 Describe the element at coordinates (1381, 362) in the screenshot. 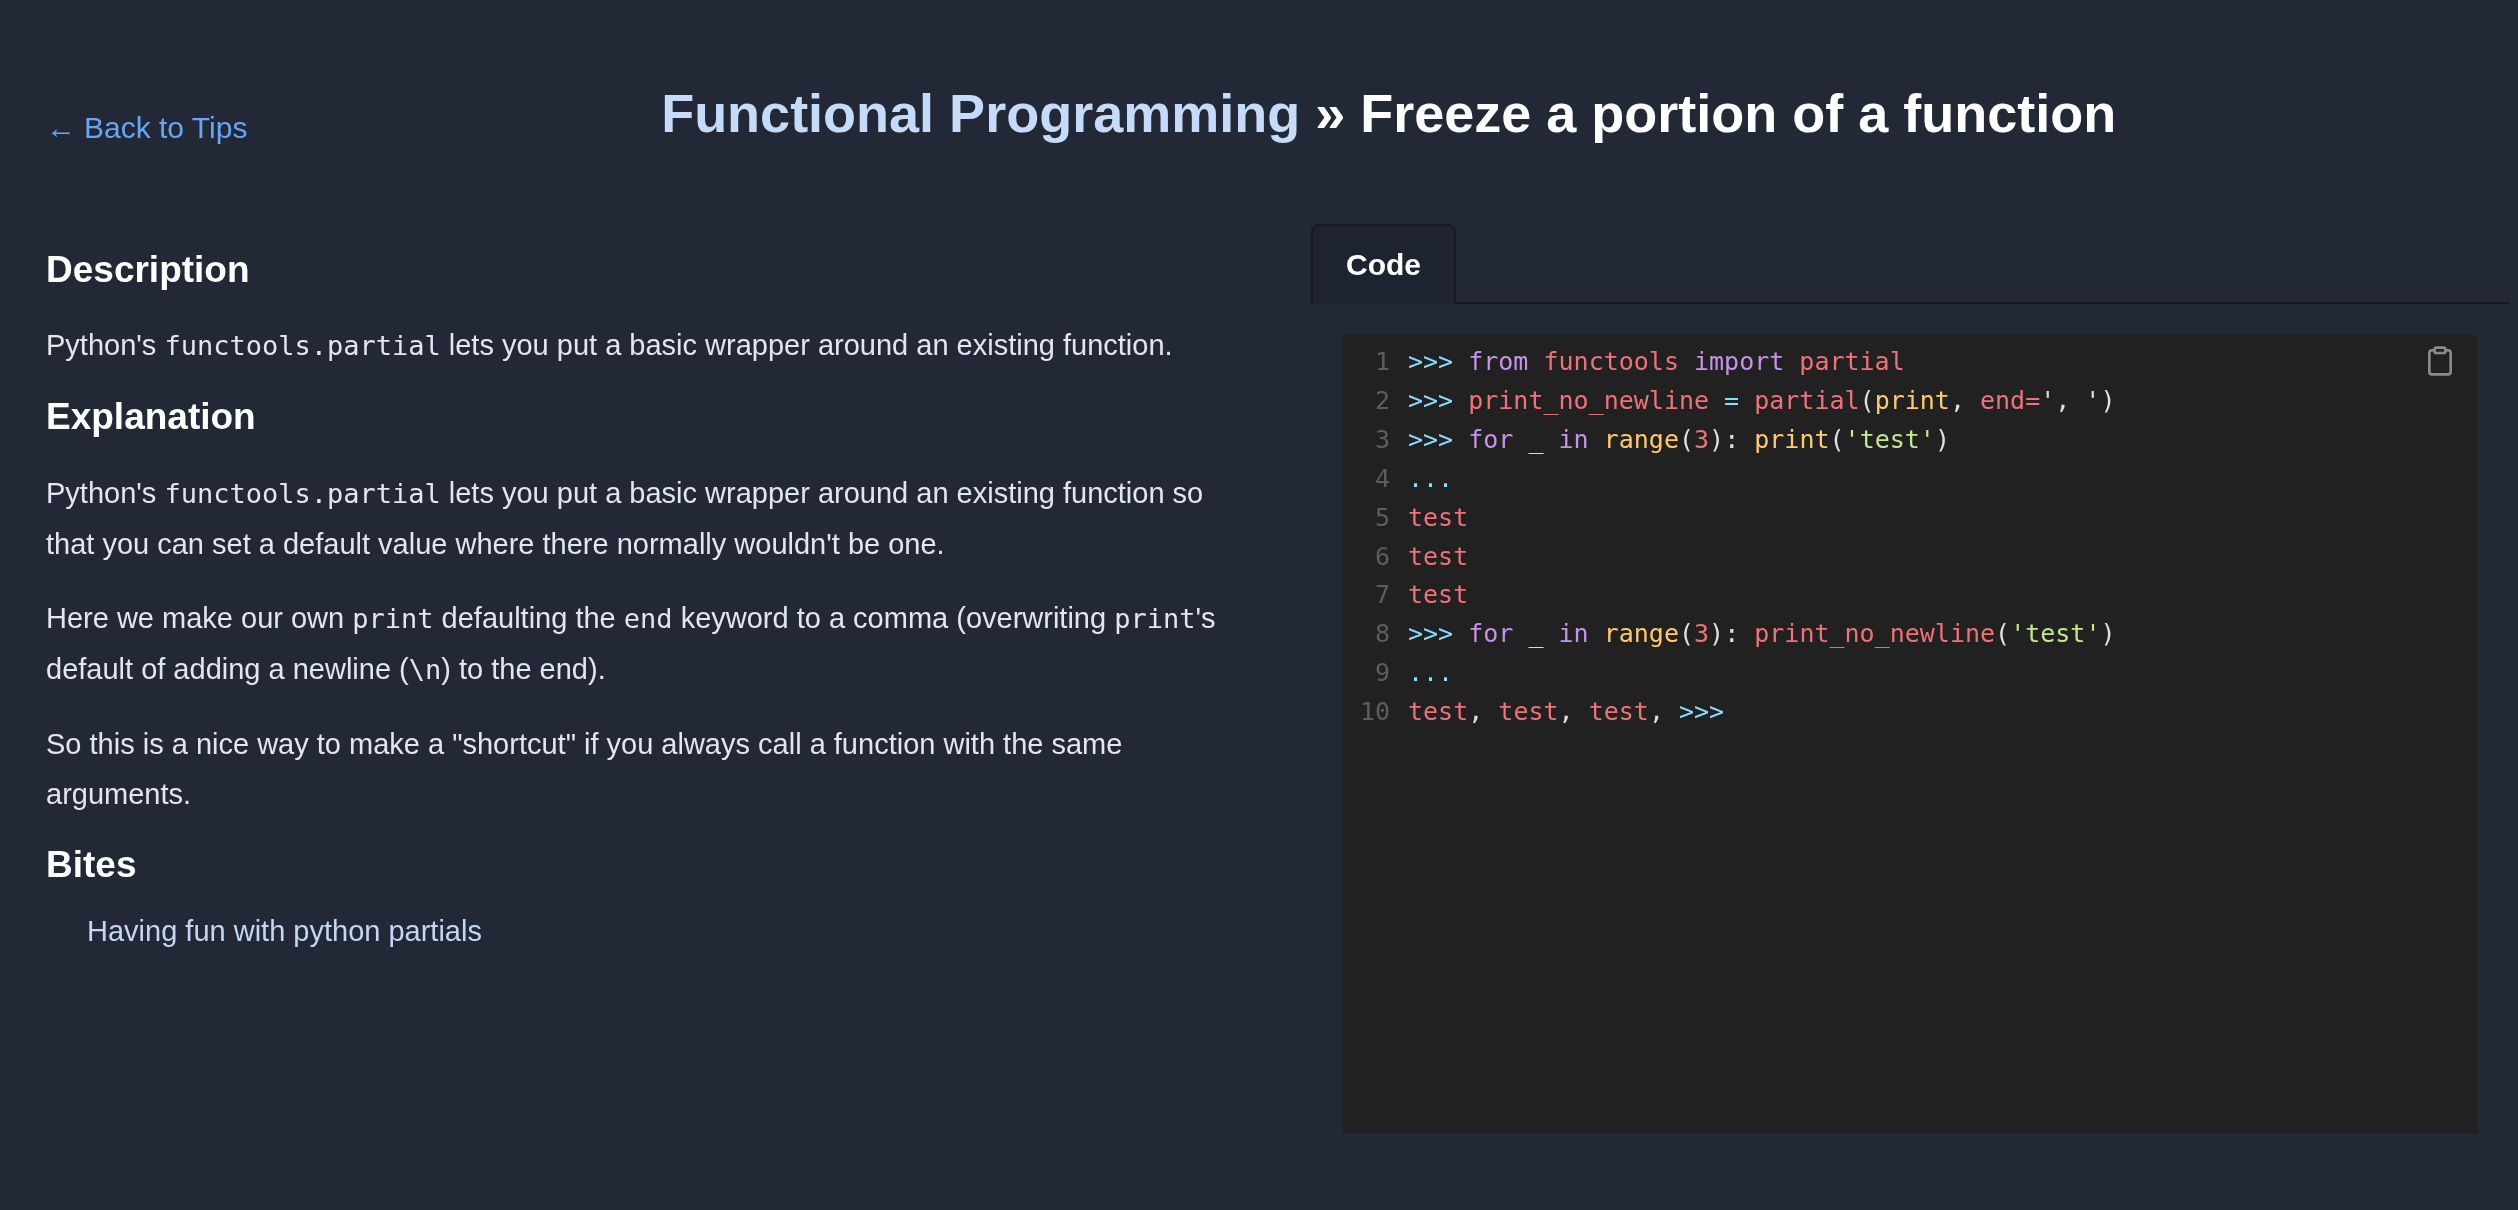

I see `line-number: 1` at that location.